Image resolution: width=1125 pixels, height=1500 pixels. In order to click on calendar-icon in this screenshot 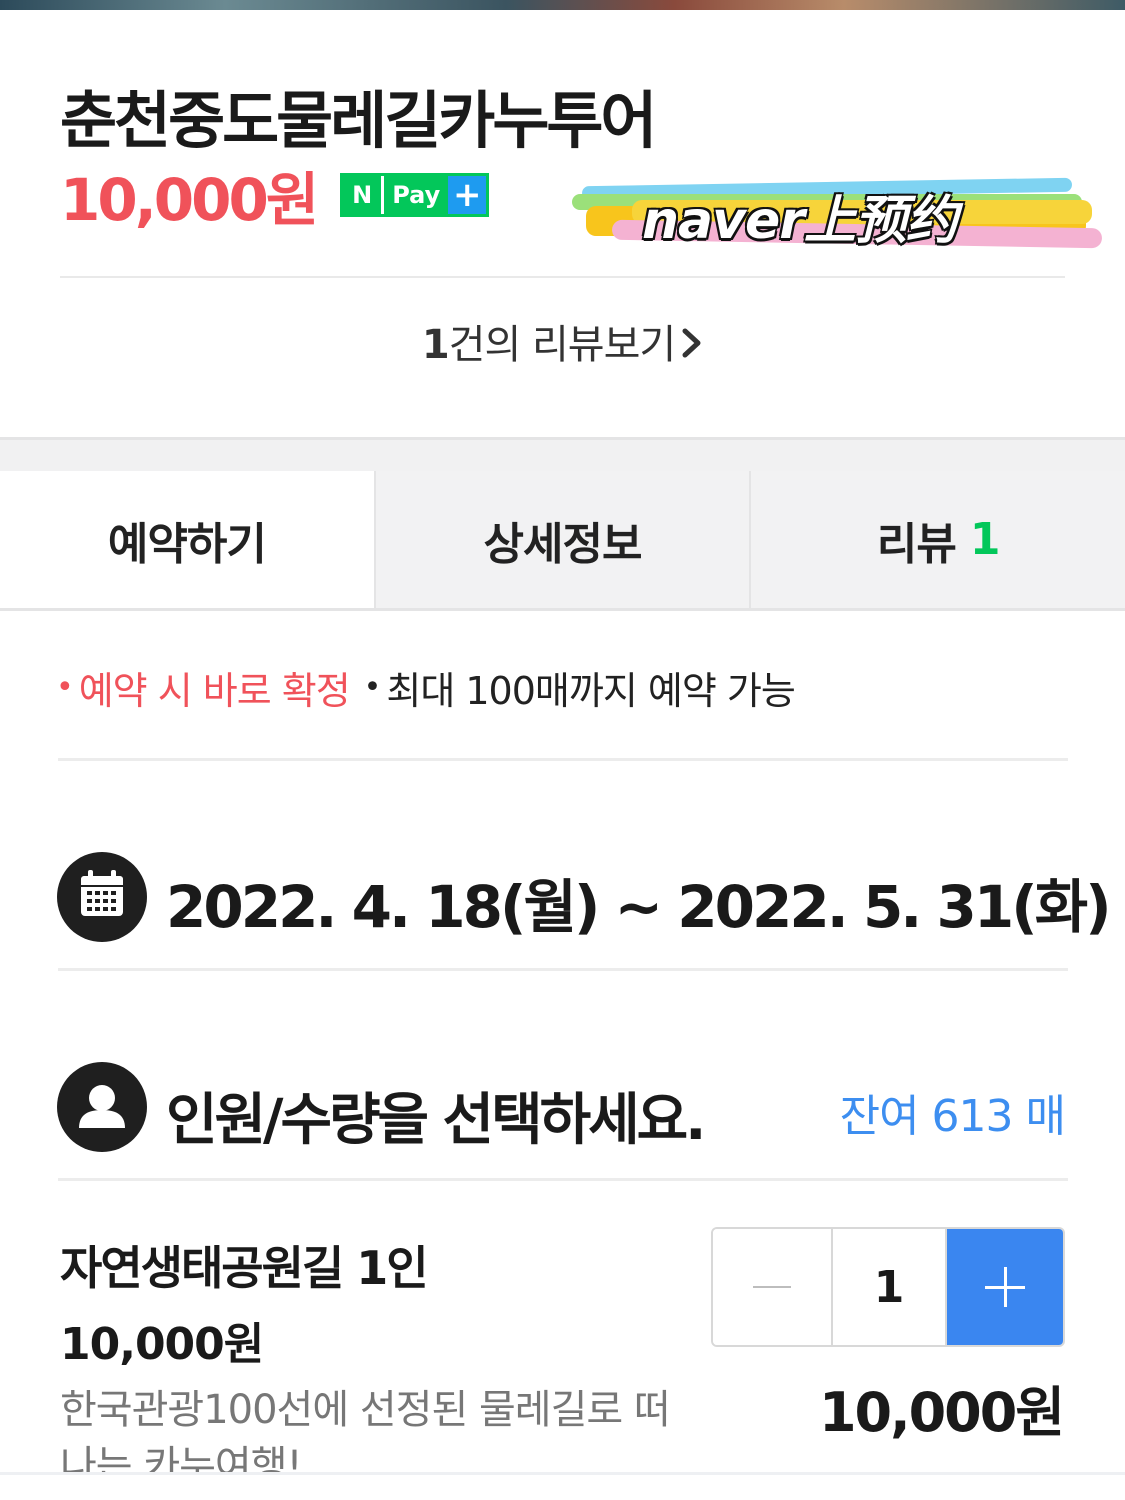, I will do `click(102, 897)`.